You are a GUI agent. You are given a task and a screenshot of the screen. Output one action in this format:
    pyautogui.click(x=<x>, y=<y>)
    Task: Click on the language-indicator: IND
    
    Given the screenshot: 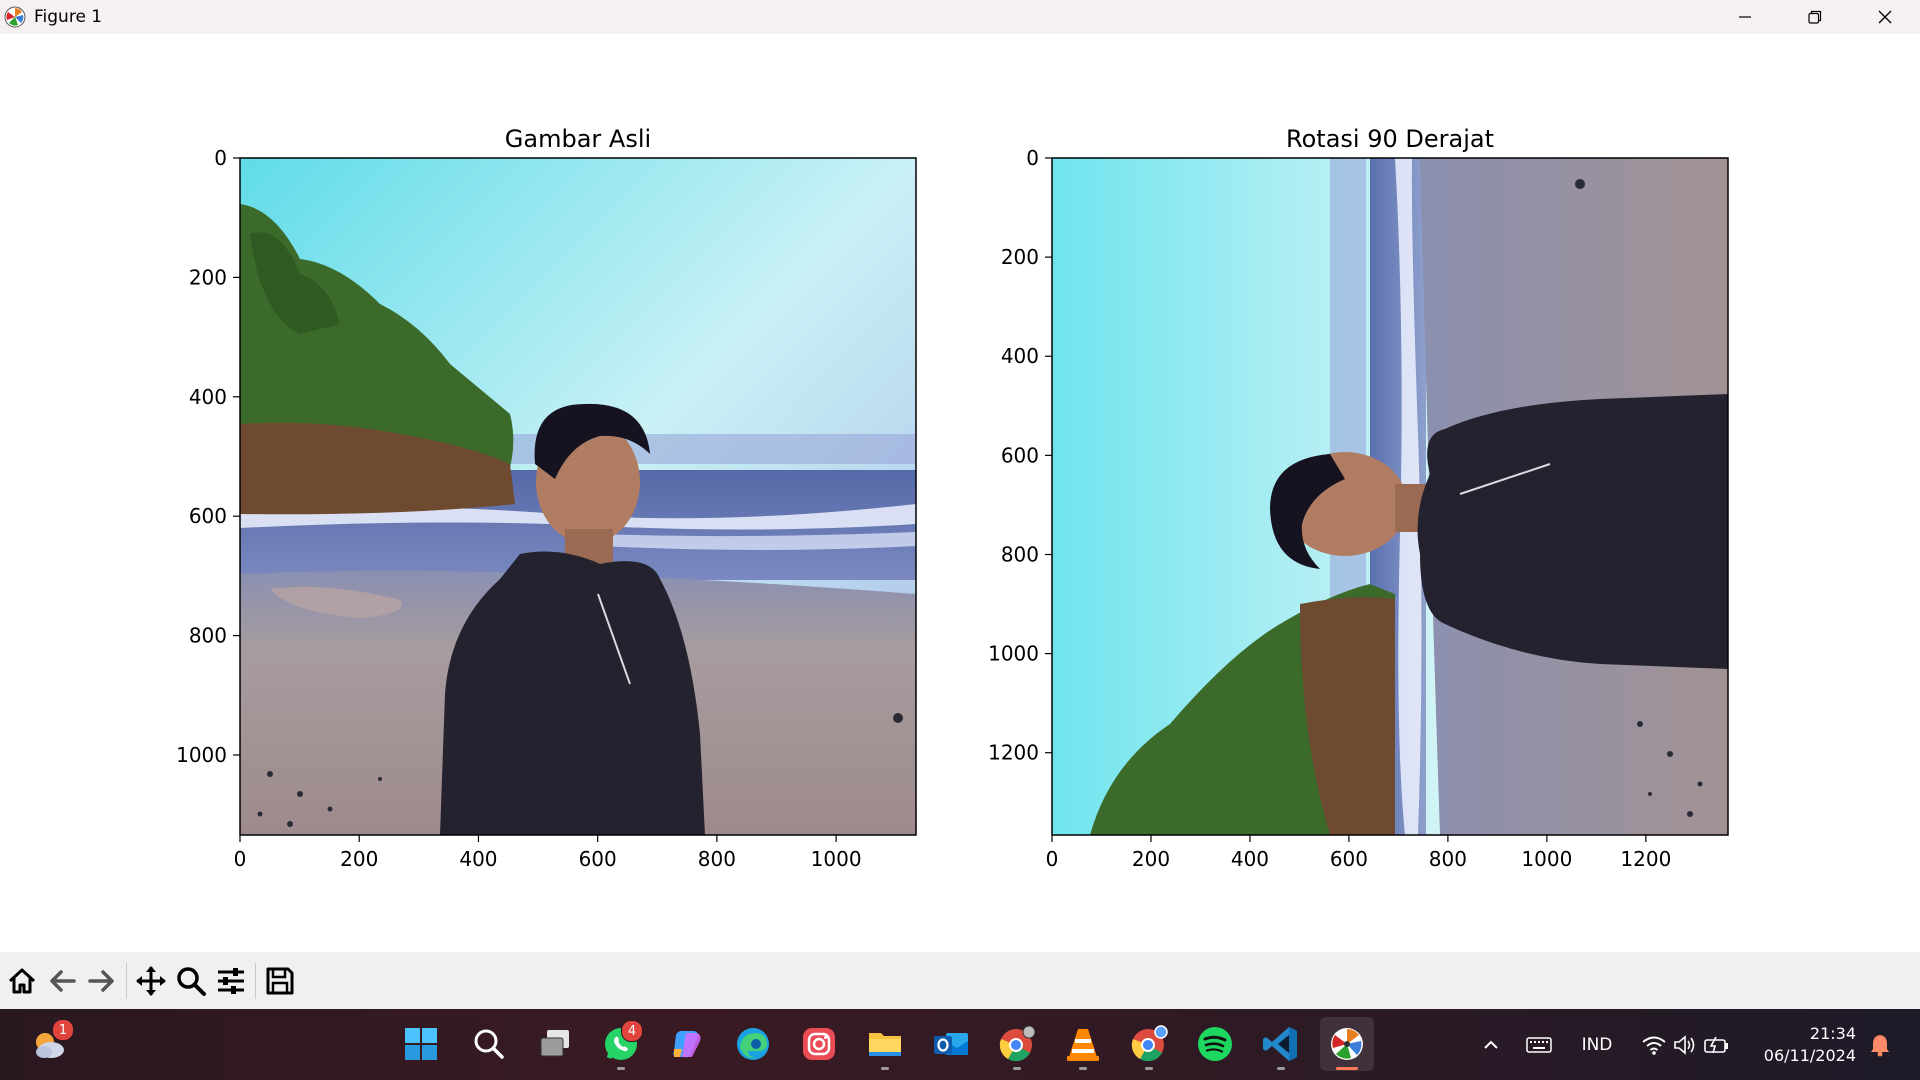 What is the action you would take?
    pyautogui.click(x=1597, y=1044)
    